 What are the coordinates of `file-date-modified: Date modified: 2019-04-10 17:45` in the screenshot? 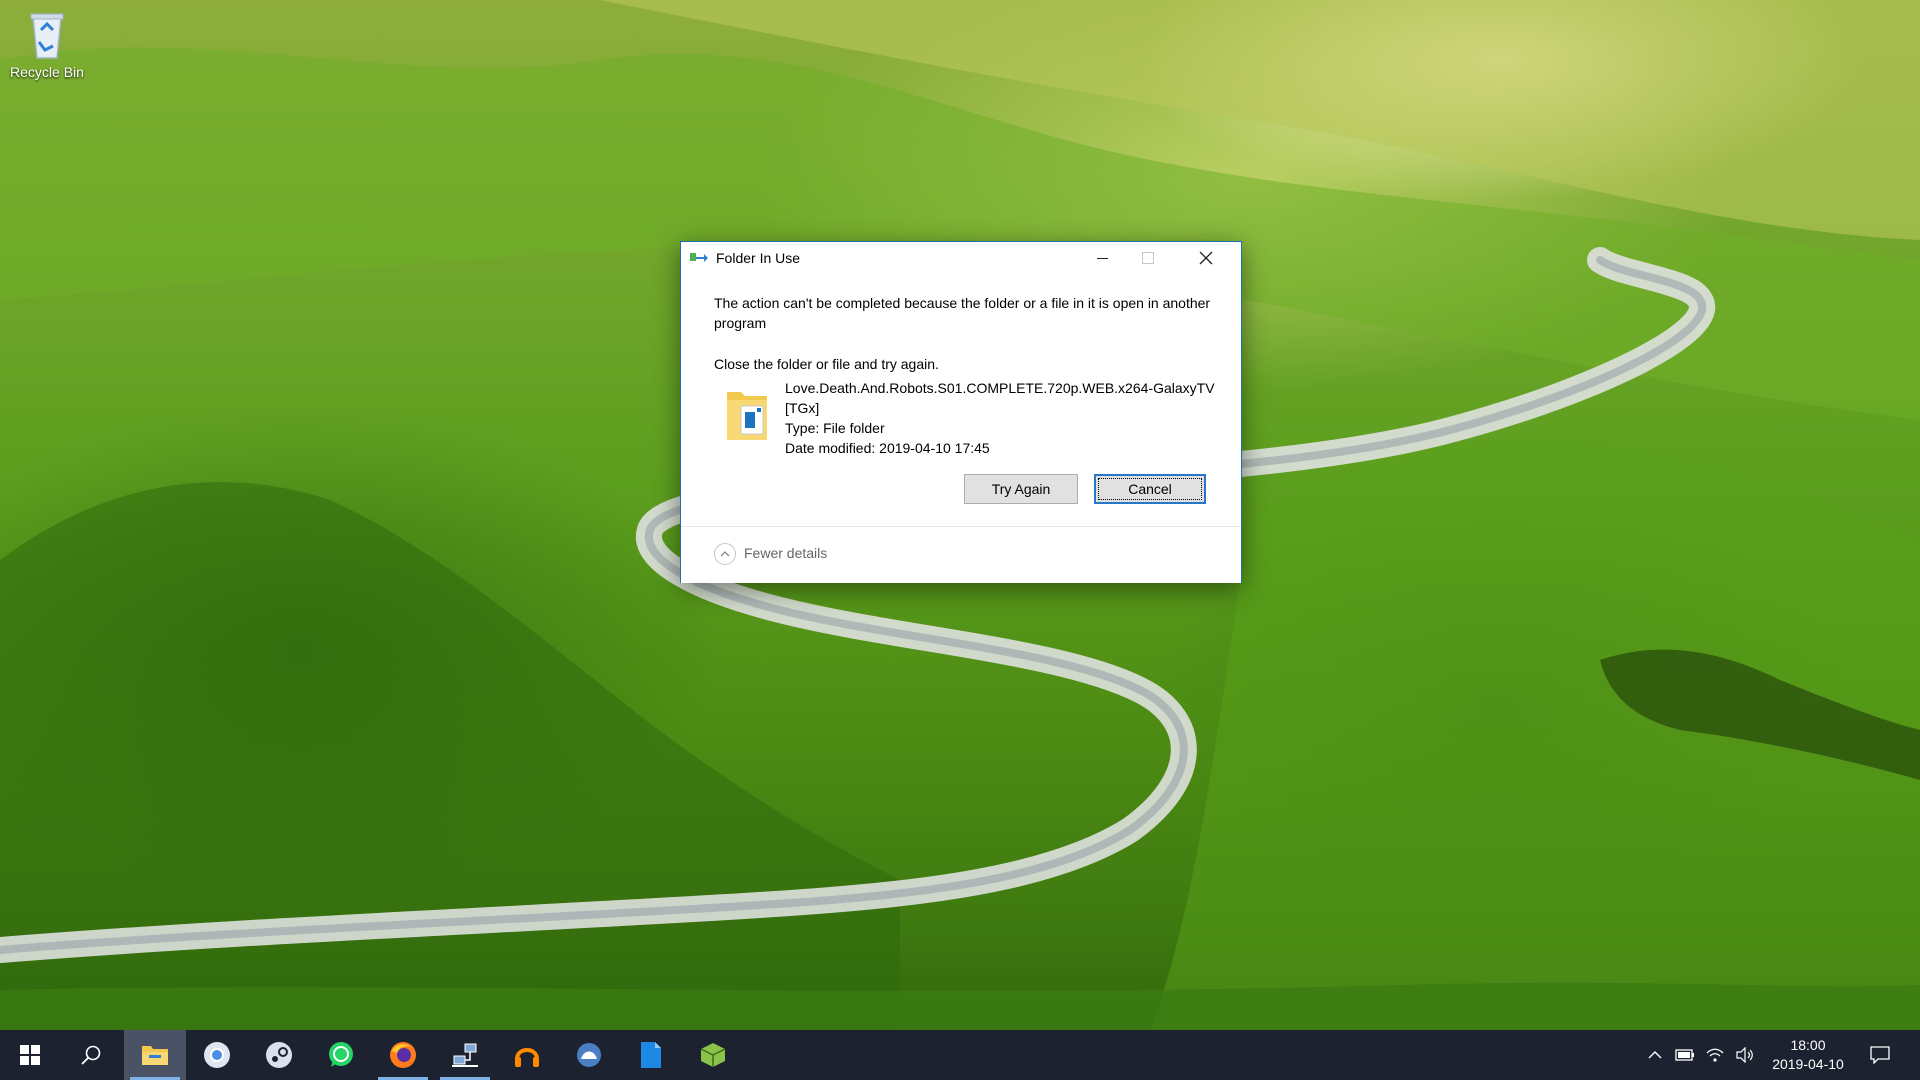 It's located at (887, 448).